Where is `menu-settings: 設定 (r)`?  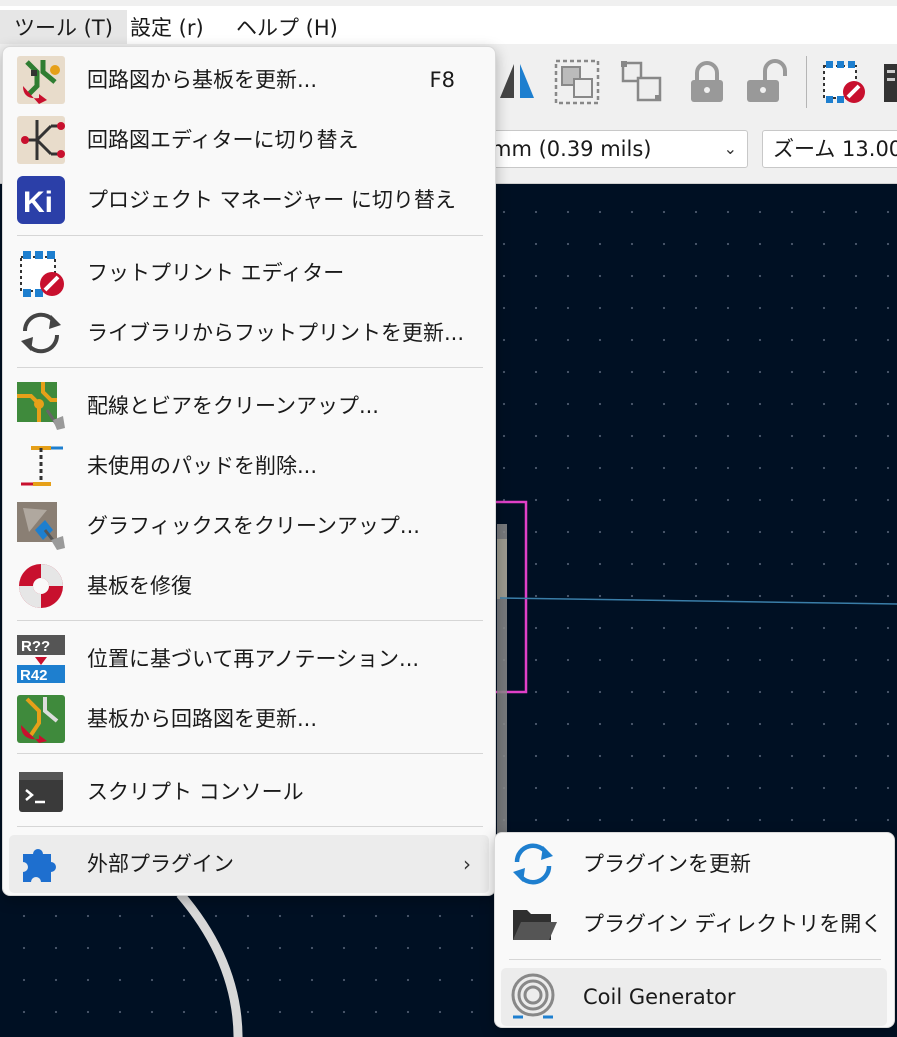 menu-settings: 設定 (r) is located at coordinates (167, 28).